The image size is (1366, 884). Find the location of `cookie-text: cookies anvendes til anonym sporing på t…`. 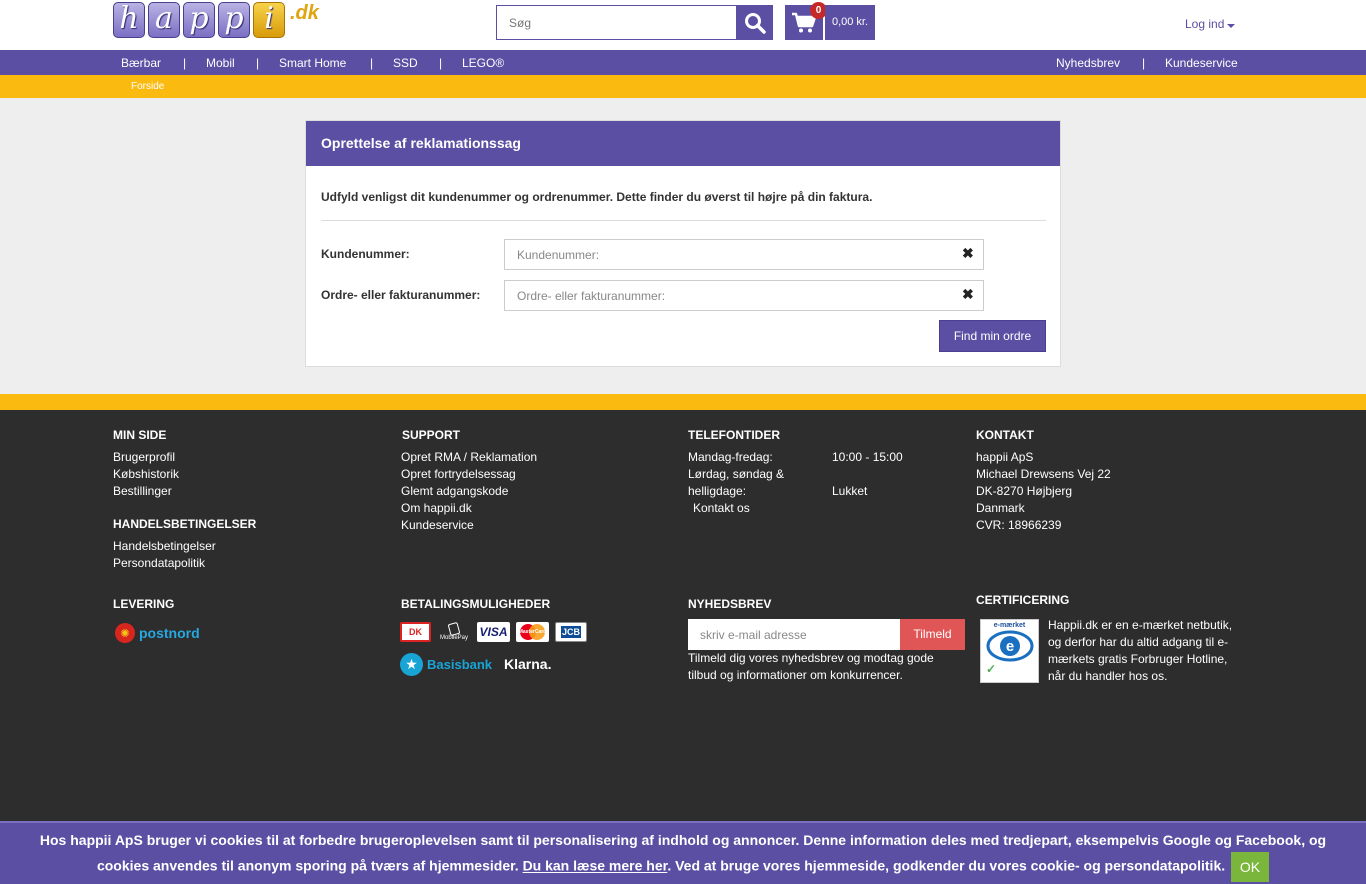

cookie-text: cookies anvendes til anonym sporing på t… is located at coordinates (307, 865).